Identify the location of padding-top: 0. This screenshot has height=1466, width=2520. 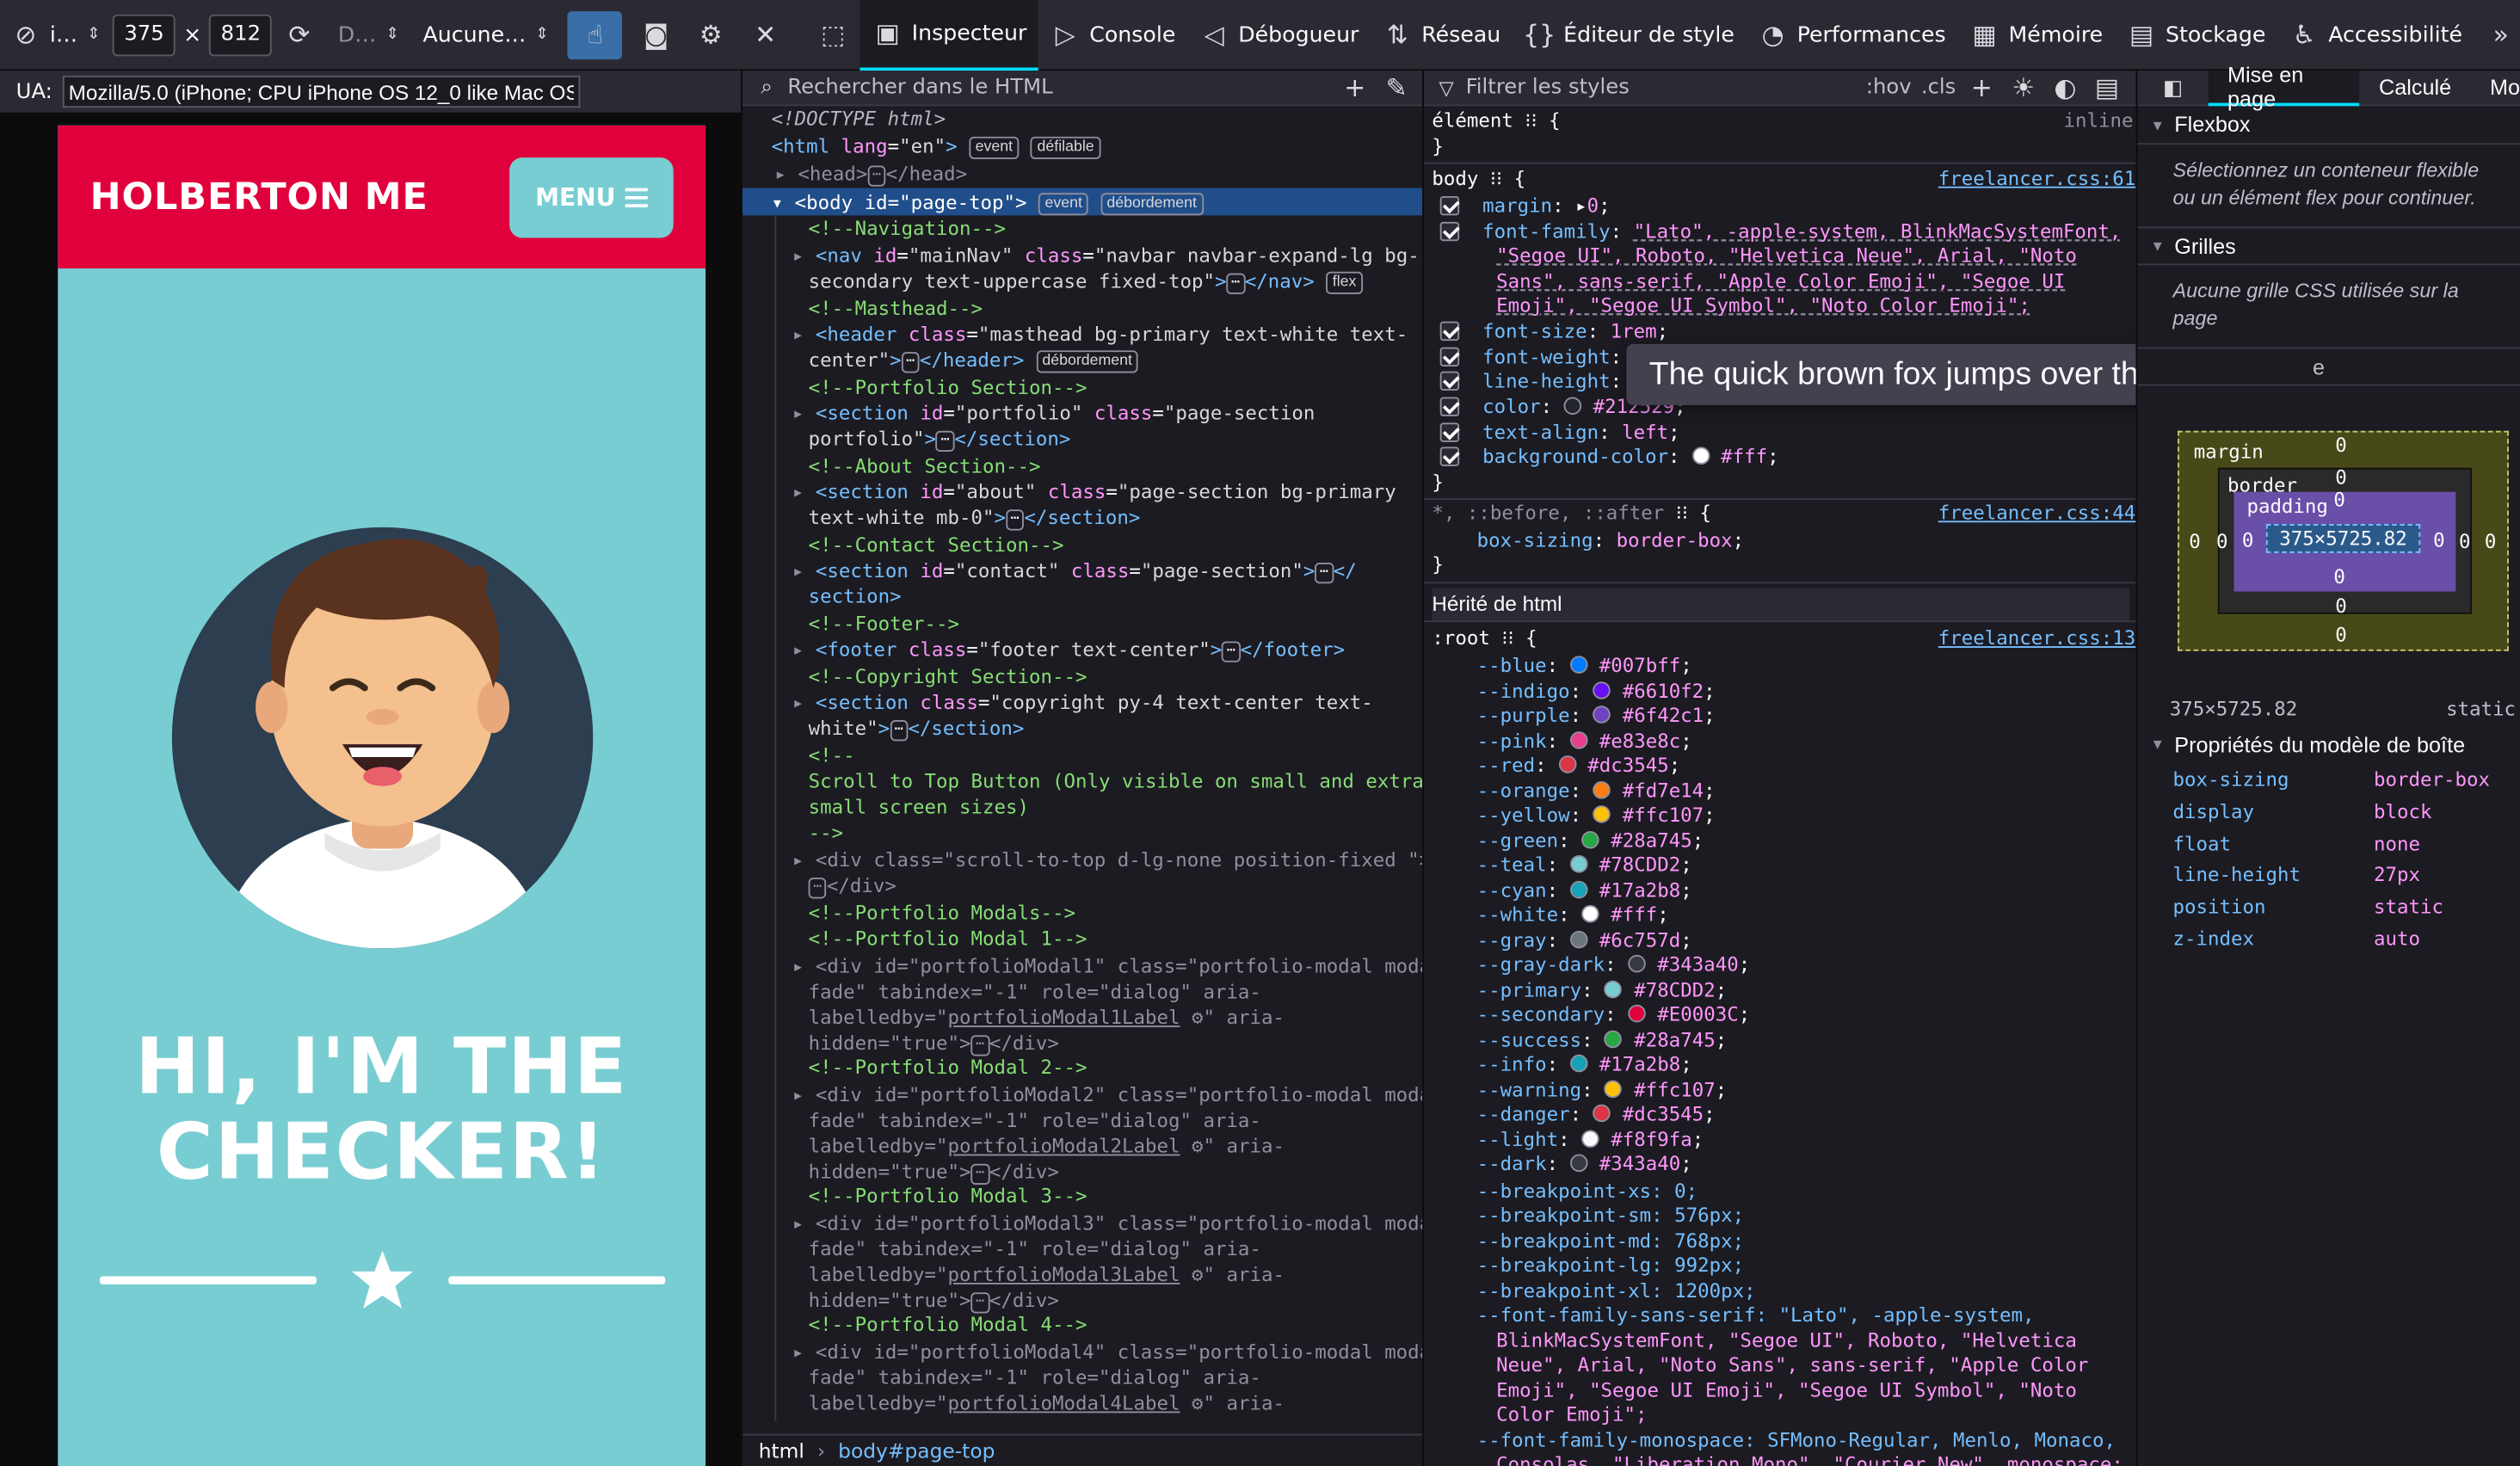
(2339, 500).